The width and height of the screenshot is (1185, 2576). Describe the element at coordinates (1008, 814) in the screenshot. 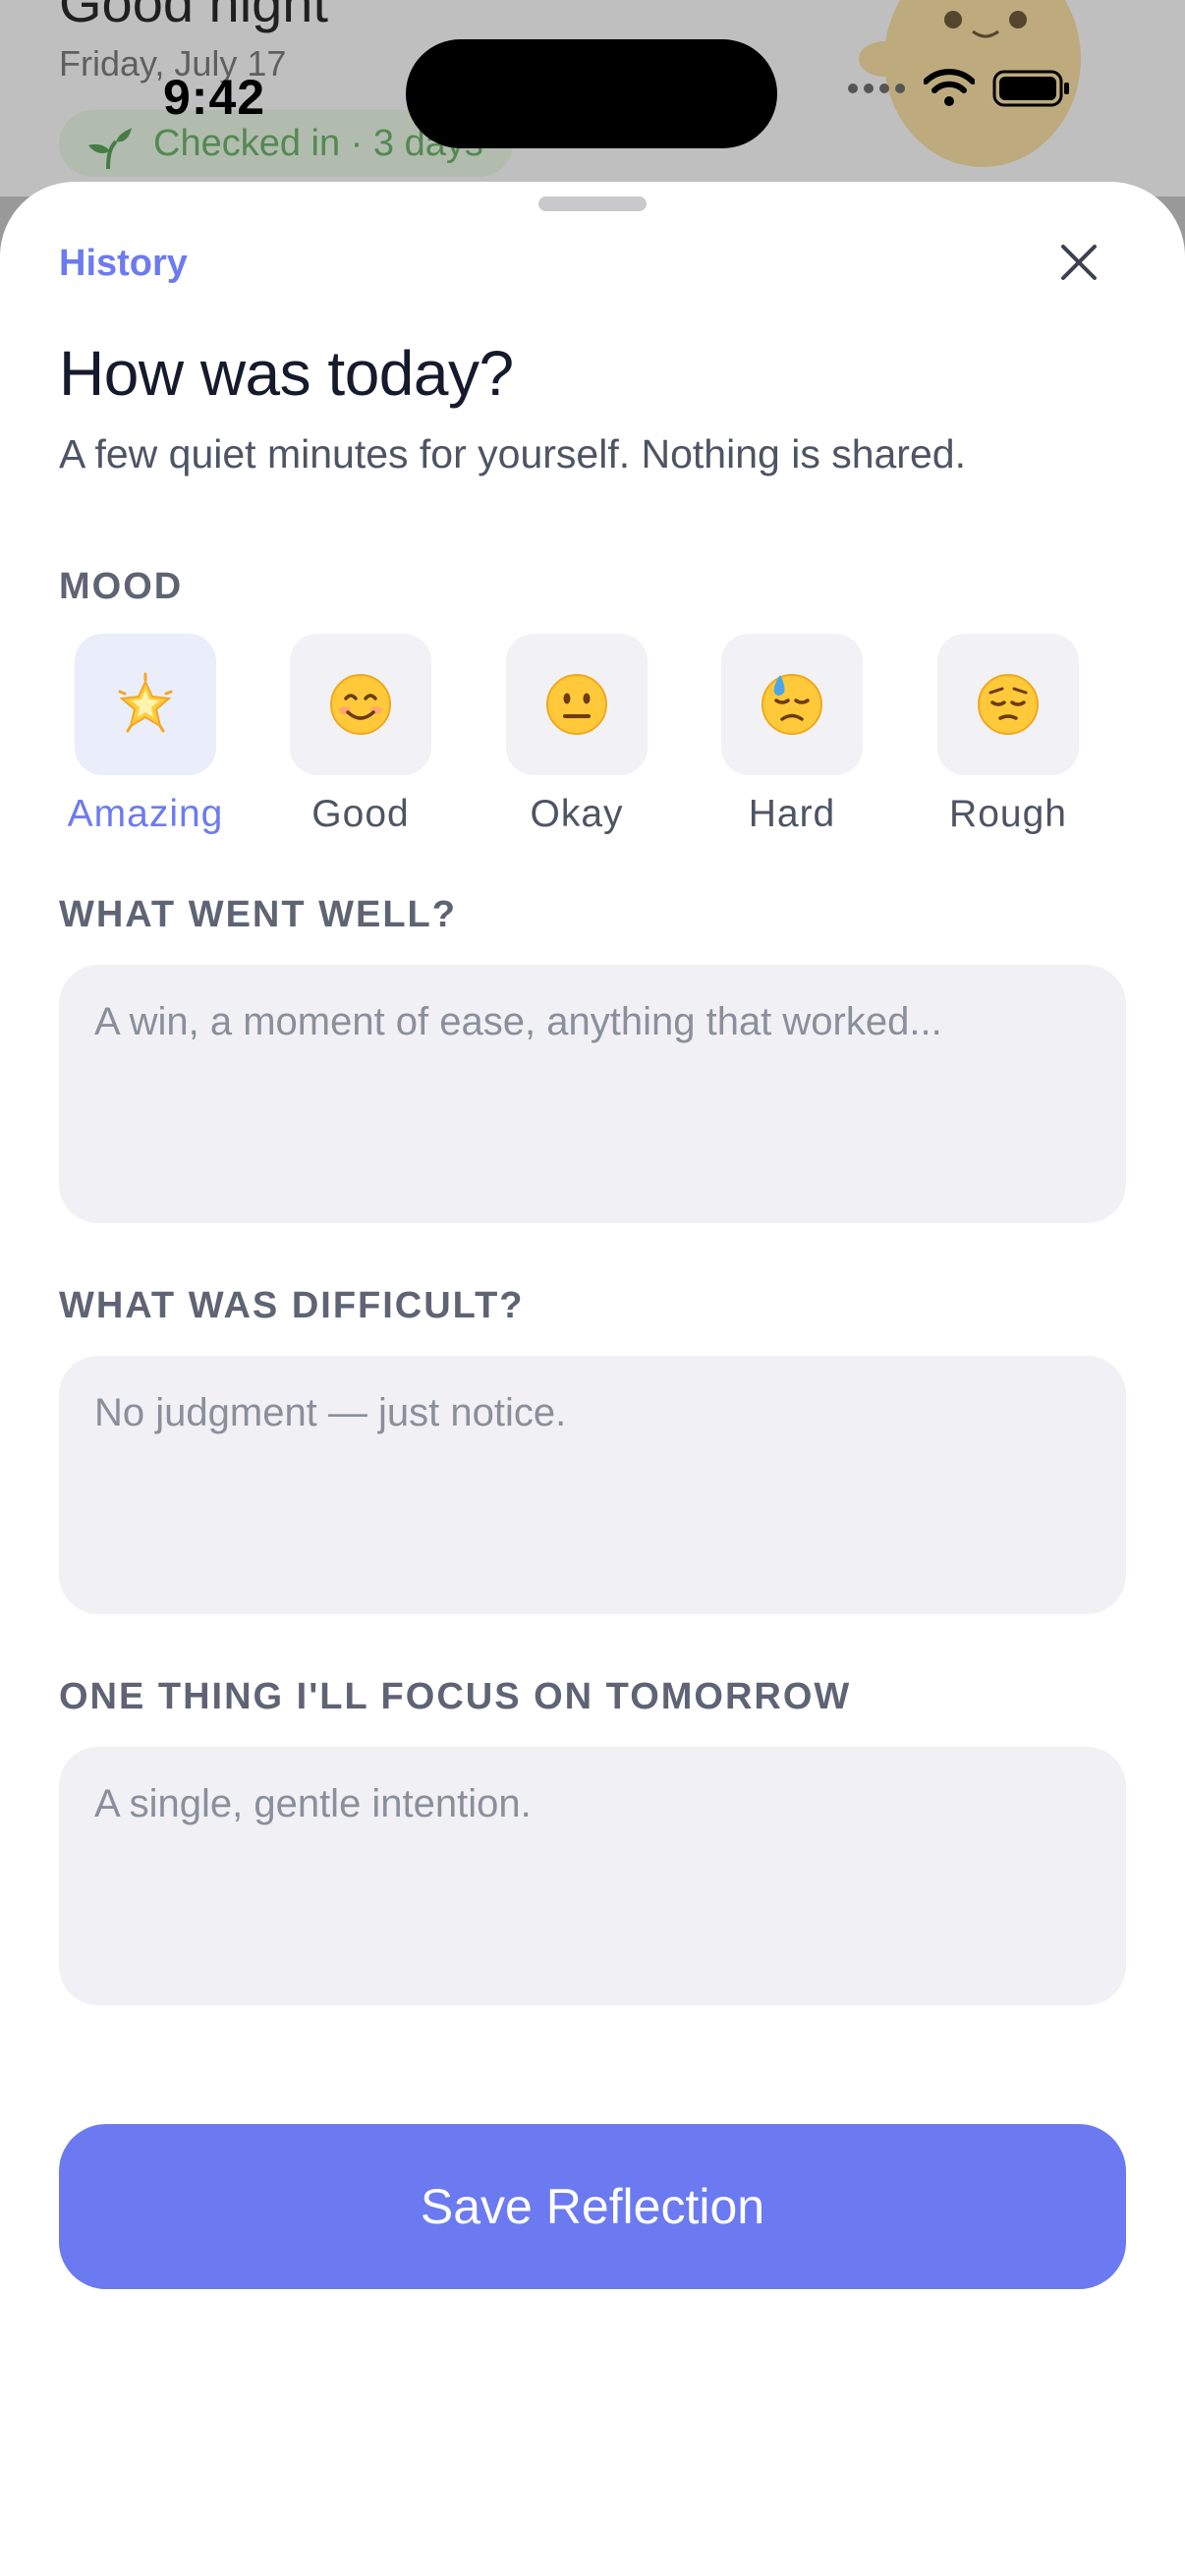

I see `mood-option-label: Rough` at that location.